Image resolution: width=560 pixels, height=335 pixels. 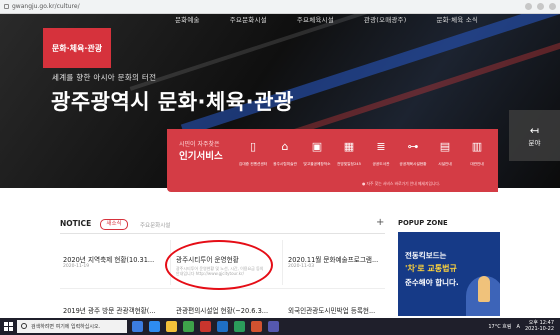 I want to click on service-item: ▤ 시설안내, so click(x=445, y=153).